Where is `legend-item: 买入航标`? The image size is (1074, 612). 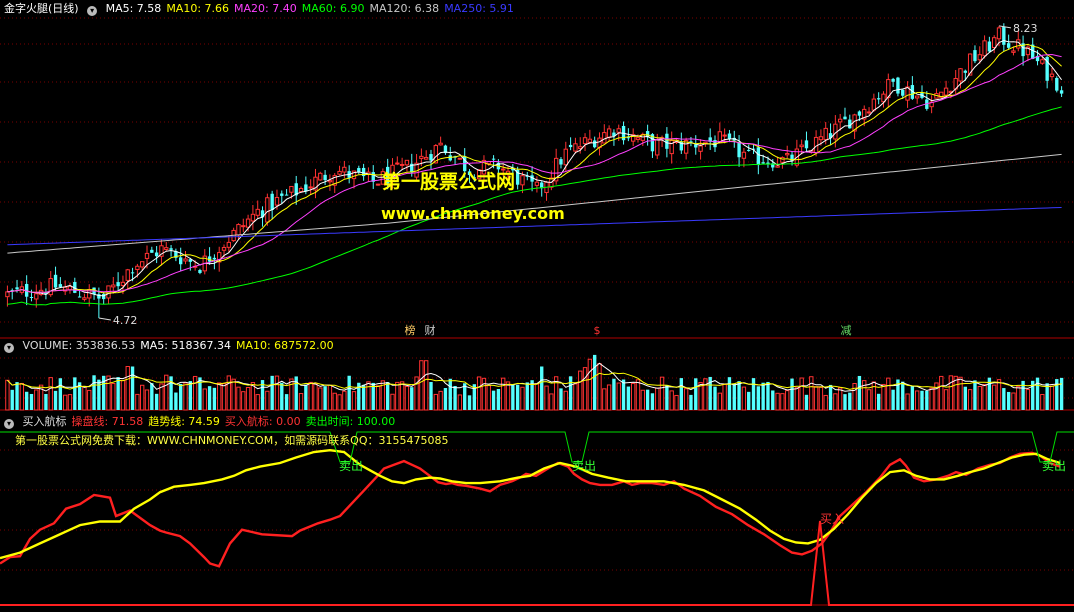 legend-item: 买入航标 is located at coordinates (44, 421).